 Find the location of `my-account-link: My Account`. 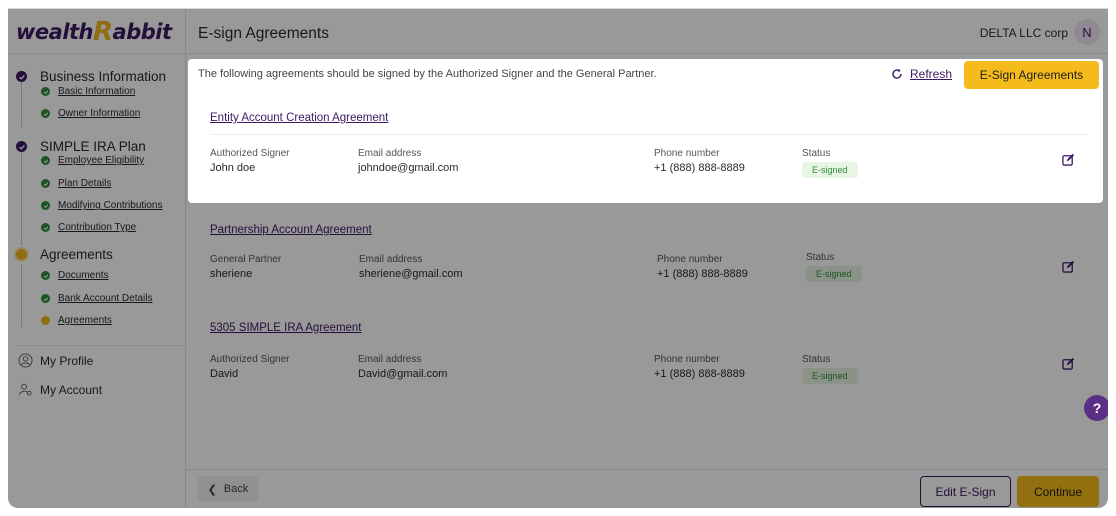

my-account-link: My Account is located at coordinates (60, 389).